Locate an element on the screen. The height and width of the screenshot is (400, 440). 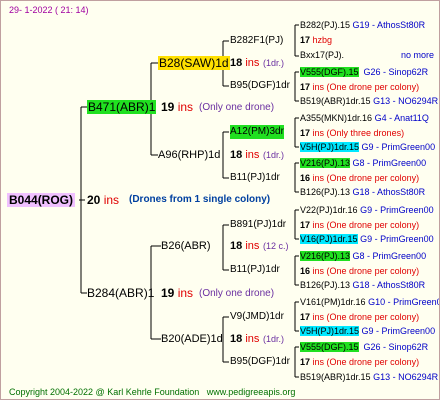
footer-site-link: www.pedigreeapis.org is located at coordinates (251, 392).